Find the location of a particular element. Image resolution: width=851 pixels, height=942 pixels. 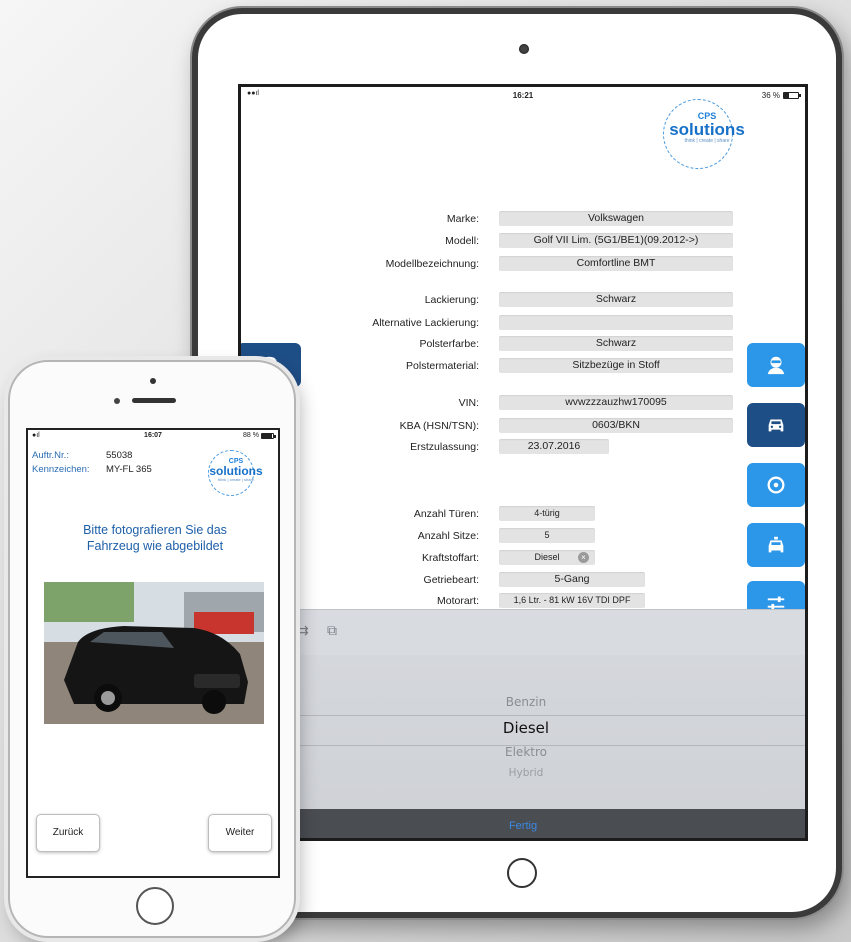

field-label-row: Marke: is located at coordinates (360, 219).